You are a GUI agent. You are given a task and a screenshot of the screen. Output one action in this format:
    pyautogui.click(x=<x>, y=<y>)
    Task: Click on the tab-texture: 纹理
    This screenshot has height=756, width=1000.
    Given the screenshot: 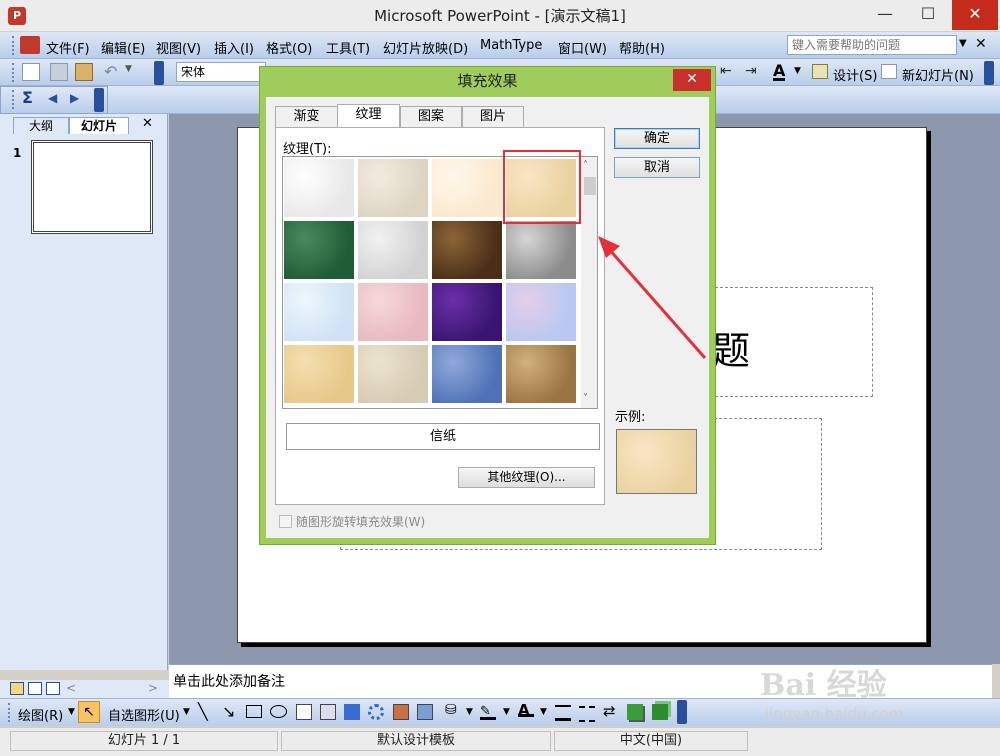 What is the action you would take?
    pyautogui.click(x=368, y=116)
    